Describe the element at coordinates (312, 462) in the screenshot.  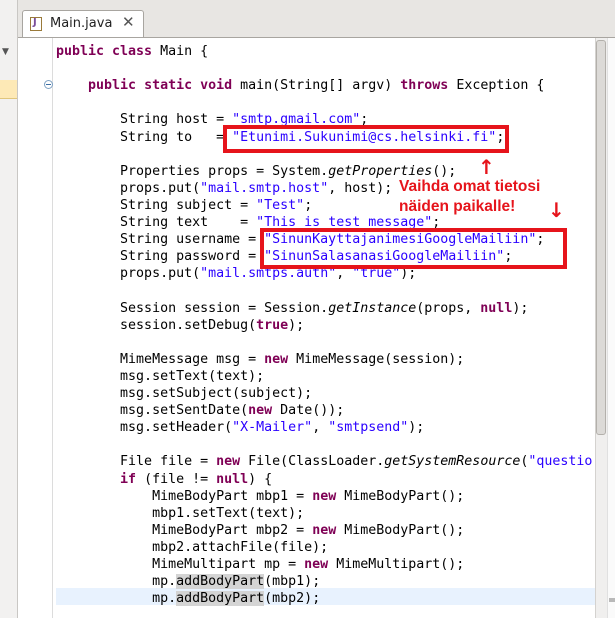
I see `code-token: File(ClassLoader.` at that location.